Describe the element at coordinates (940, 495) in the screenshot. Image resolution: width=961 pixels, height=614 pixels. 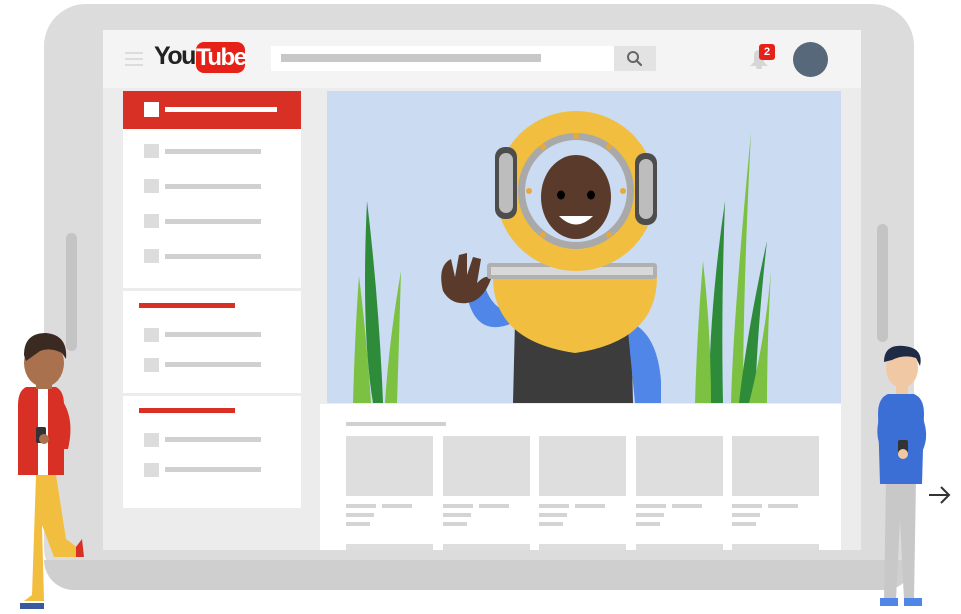
I see `arrow-right-icon` at that location.